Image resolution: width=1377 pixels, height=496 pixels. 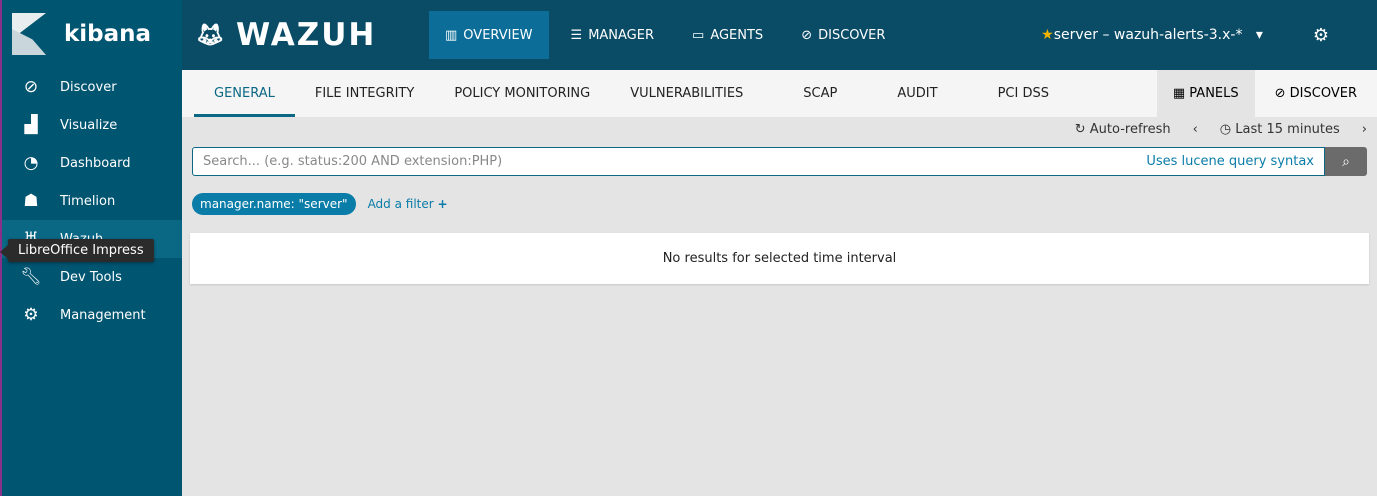 I want to click on panels-button: ▦ PANELS, so click(x=1205, y=93).